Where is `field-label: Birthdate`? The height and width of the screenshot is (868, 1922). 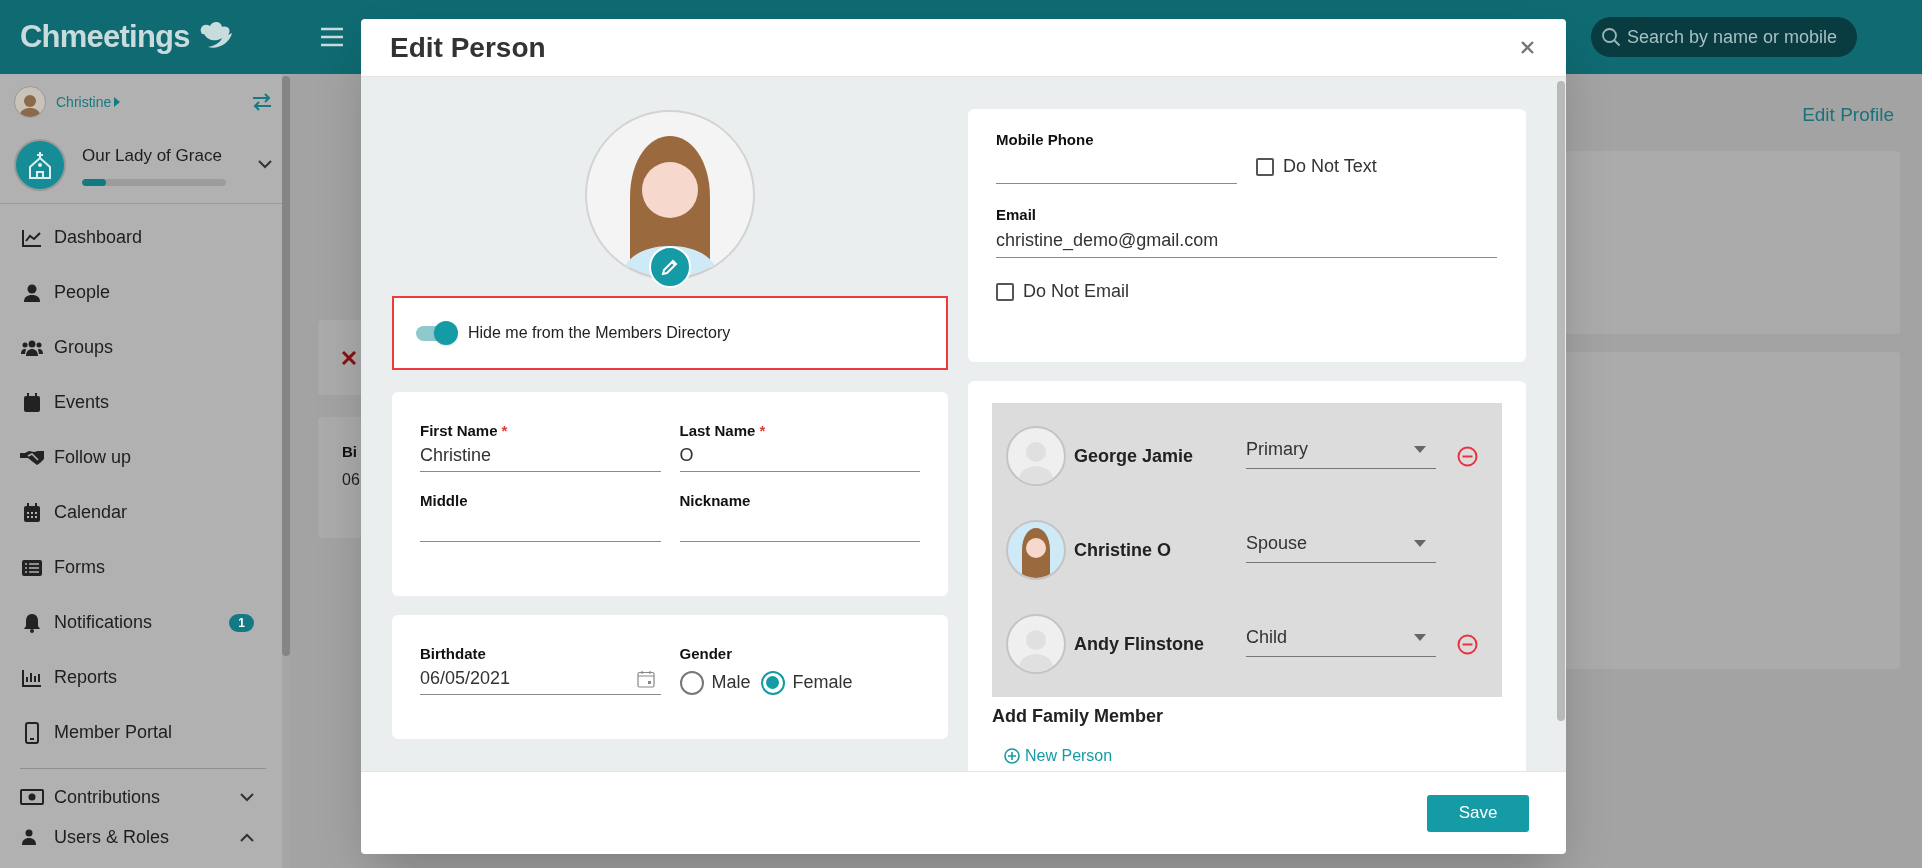 field-label: Birthdate is located at coordinates (453, 653).